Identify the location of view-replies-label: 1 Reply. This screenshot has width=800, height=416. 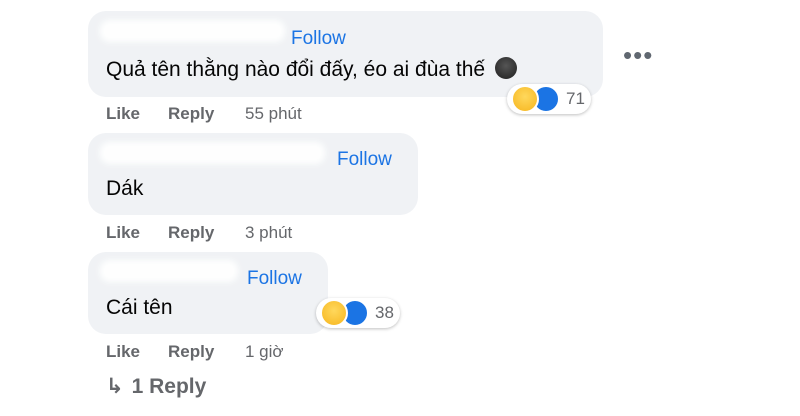
(169, 386).